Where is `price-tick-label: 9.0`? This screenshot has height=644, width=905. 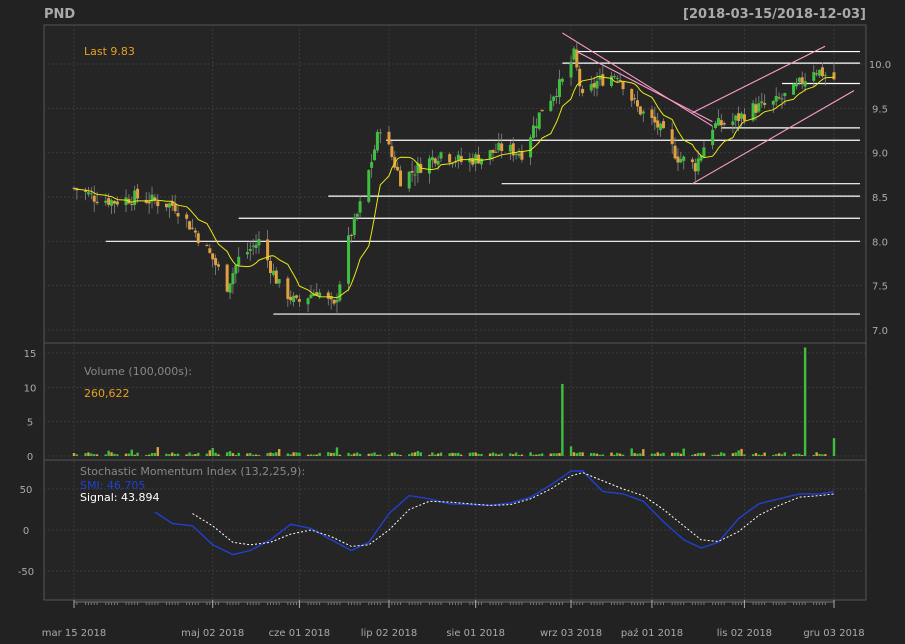
price-tick-label: 9.0 is located at coordinates (880, 154).